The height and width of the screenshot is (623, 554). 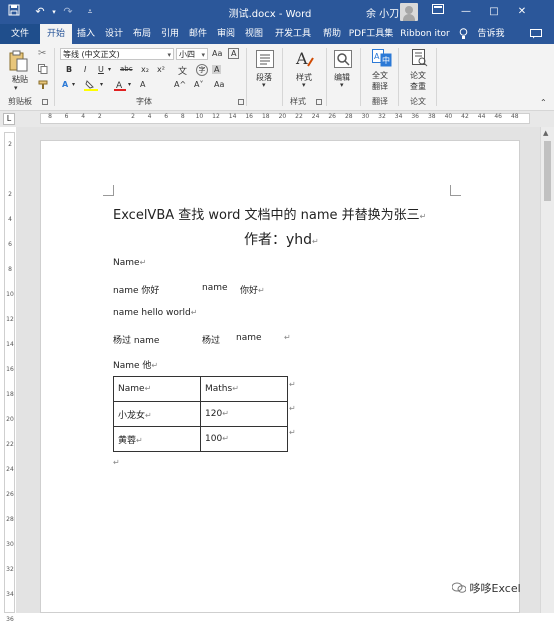 What do you see at coordinates (293, 34) in the screenshot?
I see `tab-developer: 开发工具` at bounding box center [293, 34].